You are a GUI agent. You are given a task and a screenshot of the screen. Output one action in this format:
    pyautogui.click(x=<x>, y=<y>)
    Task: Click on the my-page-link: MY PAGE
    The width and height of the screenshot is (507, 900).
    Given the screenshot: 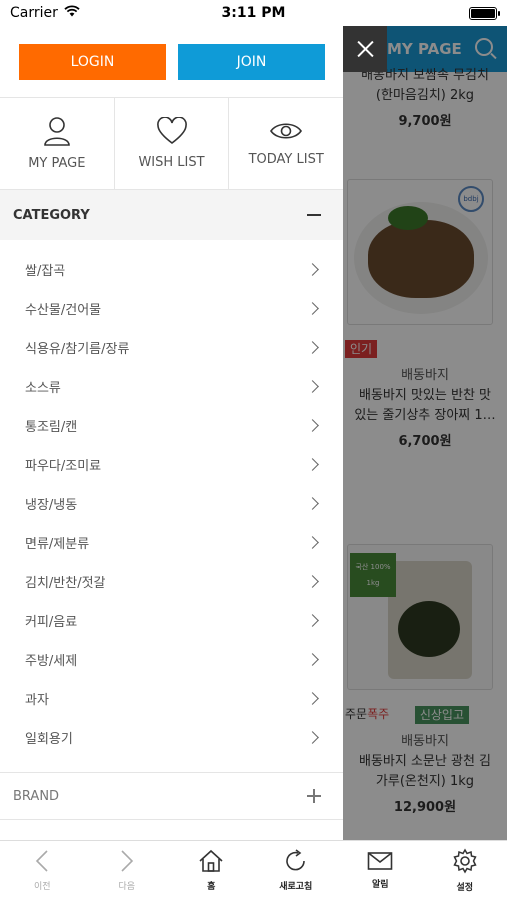 What is the action you would take?
    pyautogui.click(x=57, y=143)
    